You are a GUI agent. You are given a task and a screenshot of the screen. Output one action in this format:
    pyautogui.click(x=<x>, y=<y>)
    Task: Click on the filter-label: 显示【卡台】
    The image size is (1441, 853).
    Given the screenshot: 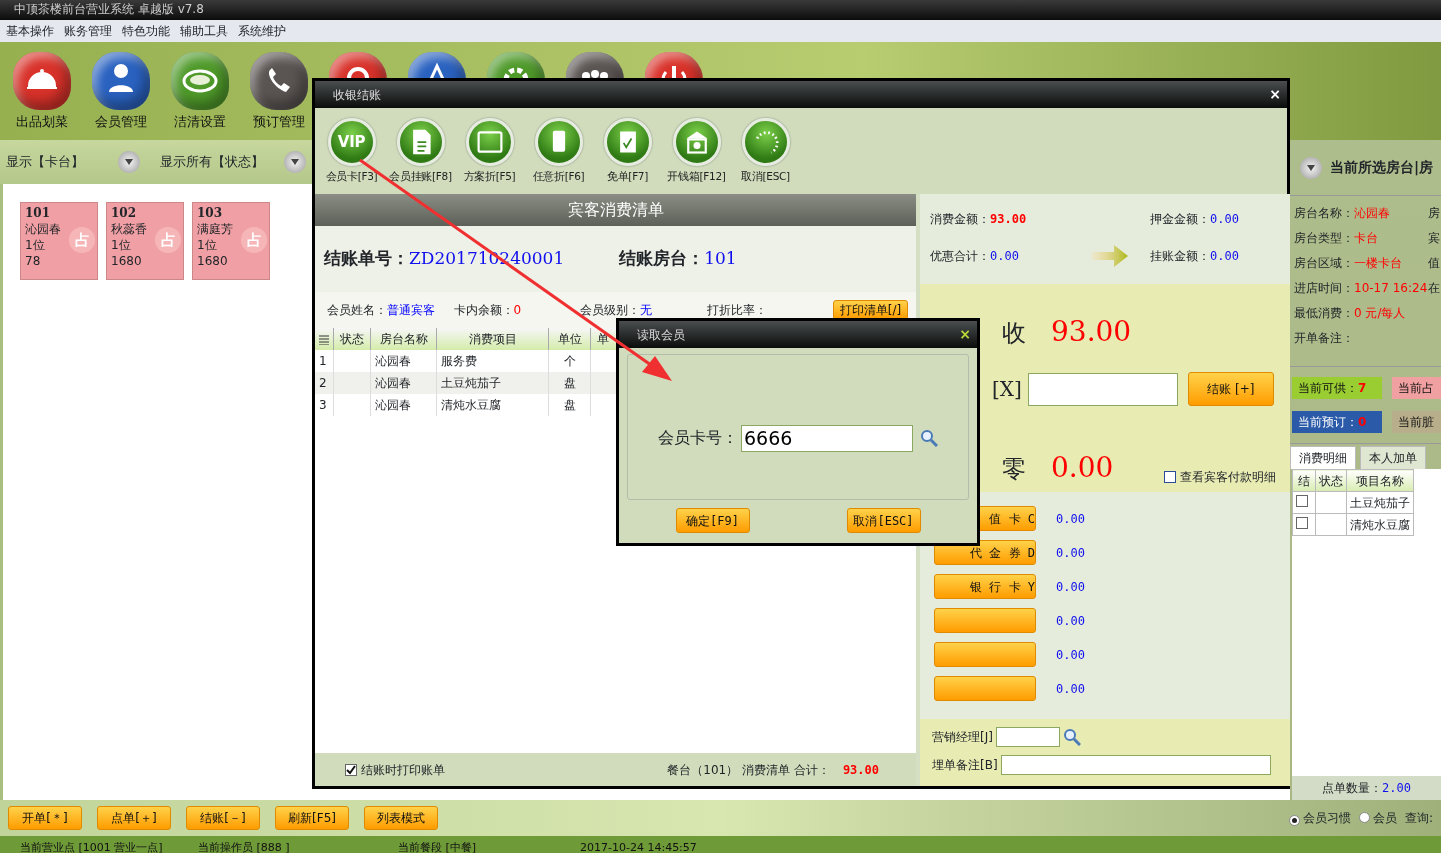 What is the action you would take?
    pyautogui.click(x=45, y=162)
    